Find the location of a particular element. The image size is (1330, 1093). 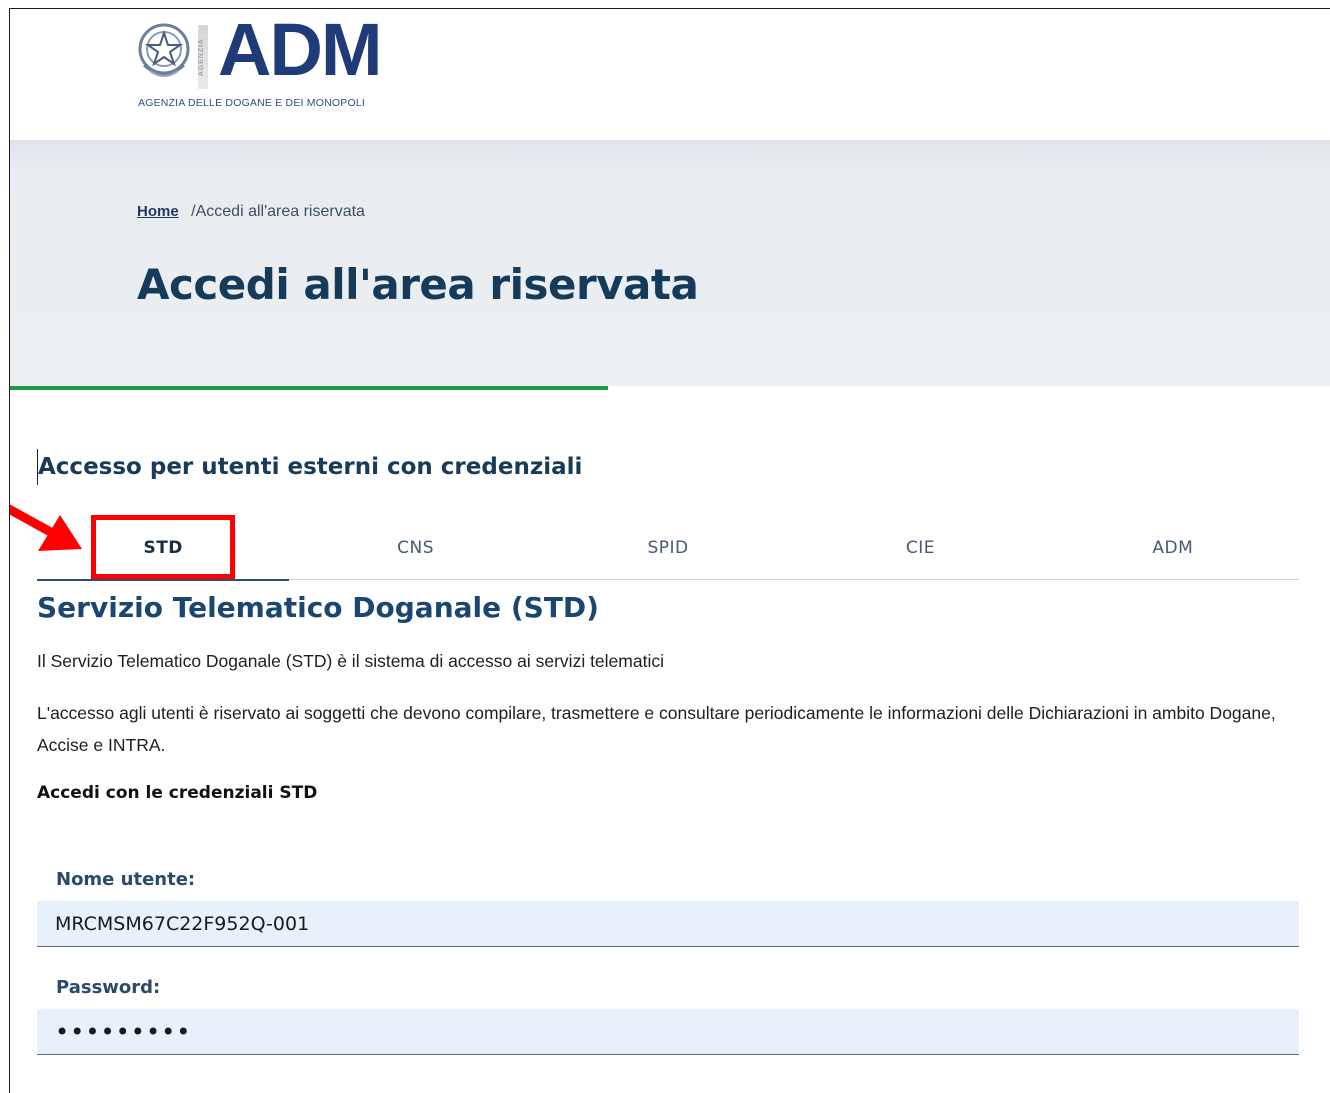

tab-adm: ADM is located at coordinates (1173, 548).